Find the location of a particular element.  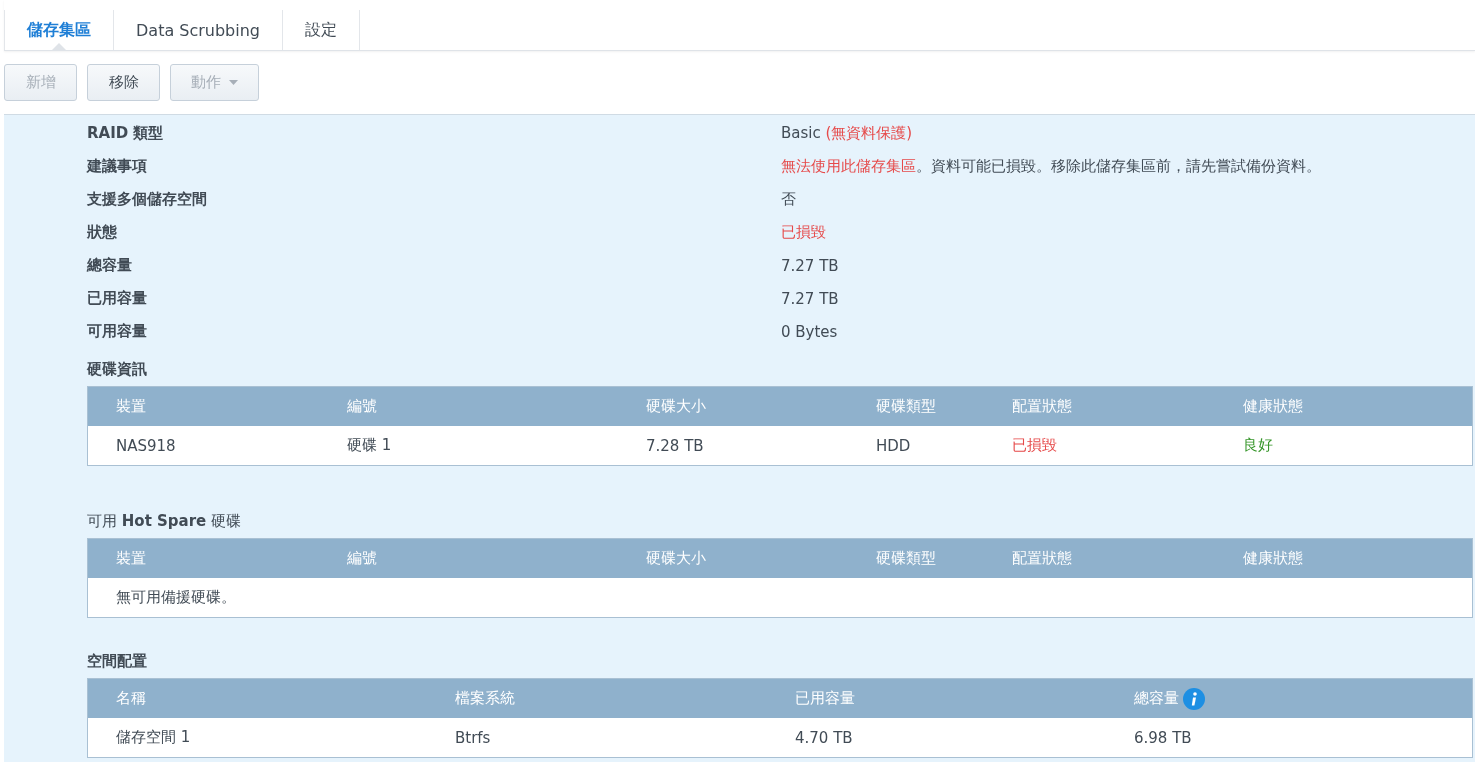

info-label: 狀態 is located at coordinates (102, 232).